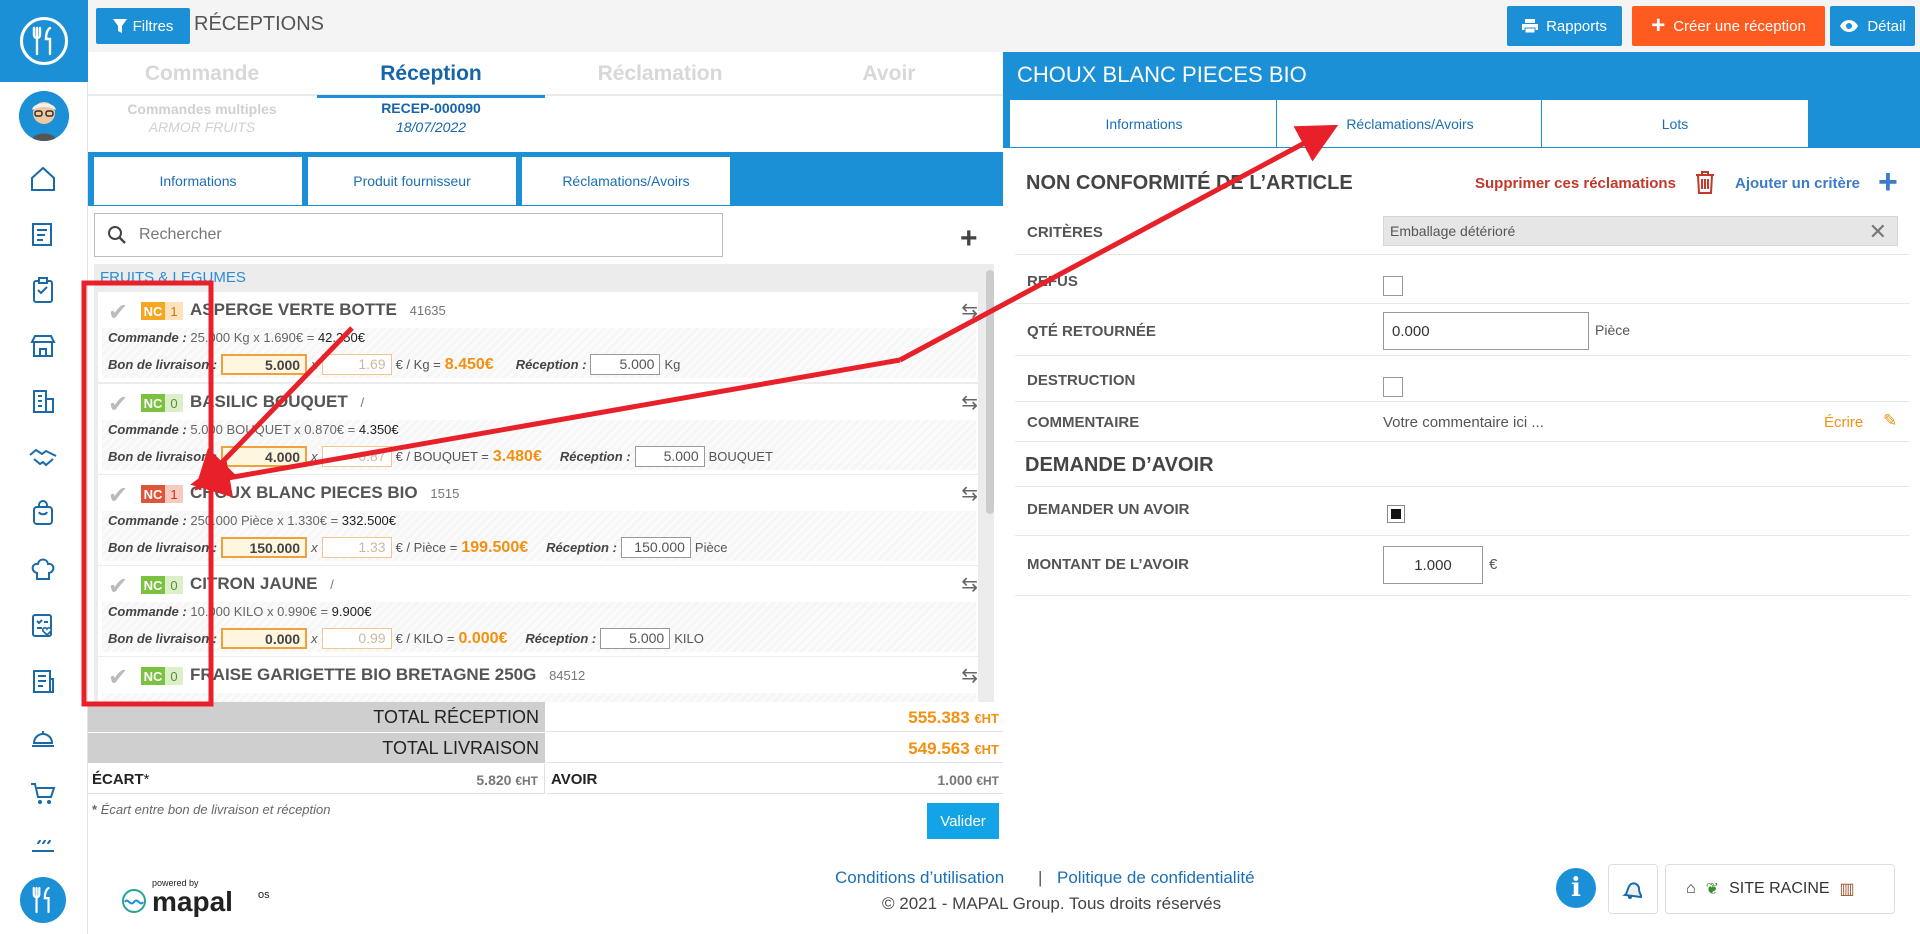  Describe the element at coordinates (43, 849) in the screenshot. I see `cooking-pot-icon` at that location.